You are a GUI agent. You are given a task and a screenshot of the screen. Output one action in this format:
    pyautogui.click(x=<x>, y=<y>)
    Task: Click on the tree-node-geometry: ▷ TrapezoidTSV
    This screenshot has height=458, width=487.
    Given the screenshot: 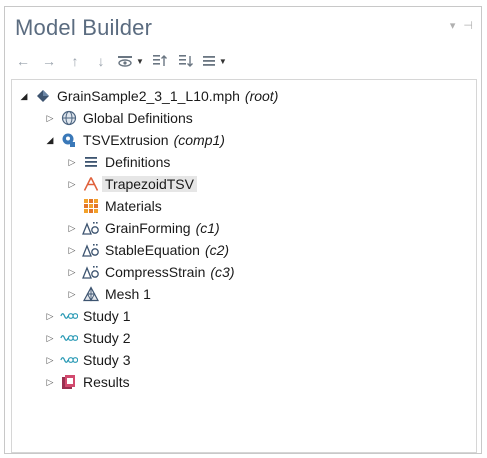 What is the action you would take?
    pyautogui.click(x=131, y=184)
    